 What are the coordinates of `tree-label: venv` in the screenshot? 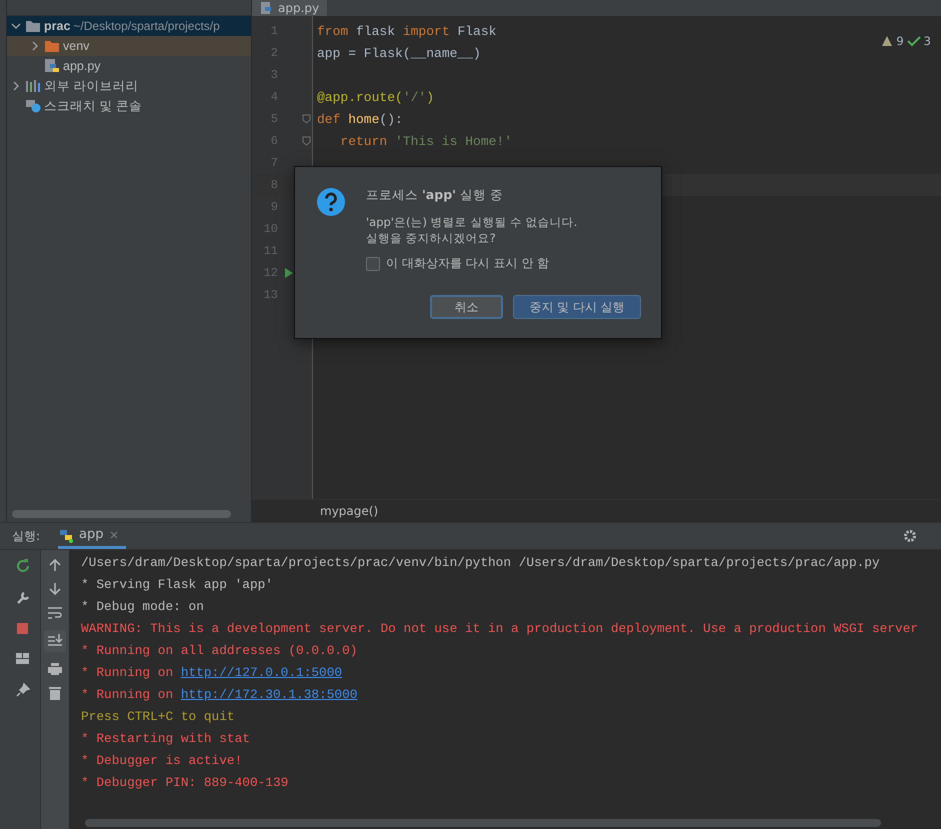 It's located at (76, 46).